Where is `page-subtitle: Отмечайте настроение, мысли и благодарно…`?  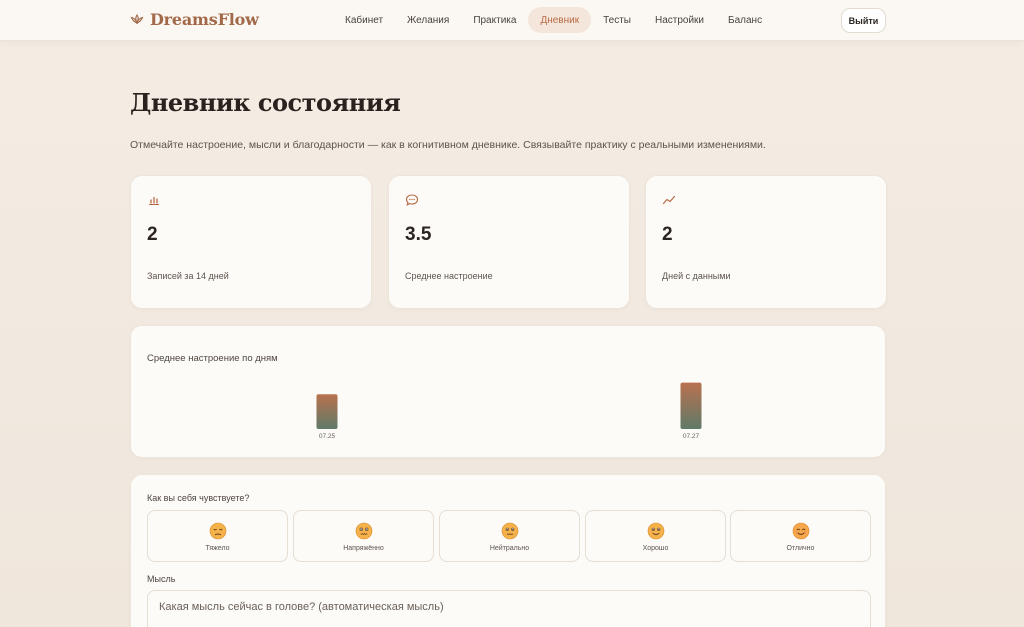 page-subtitle: Отмечайте настроение, мысли и благодарно… is located at coordinates (448, 145).